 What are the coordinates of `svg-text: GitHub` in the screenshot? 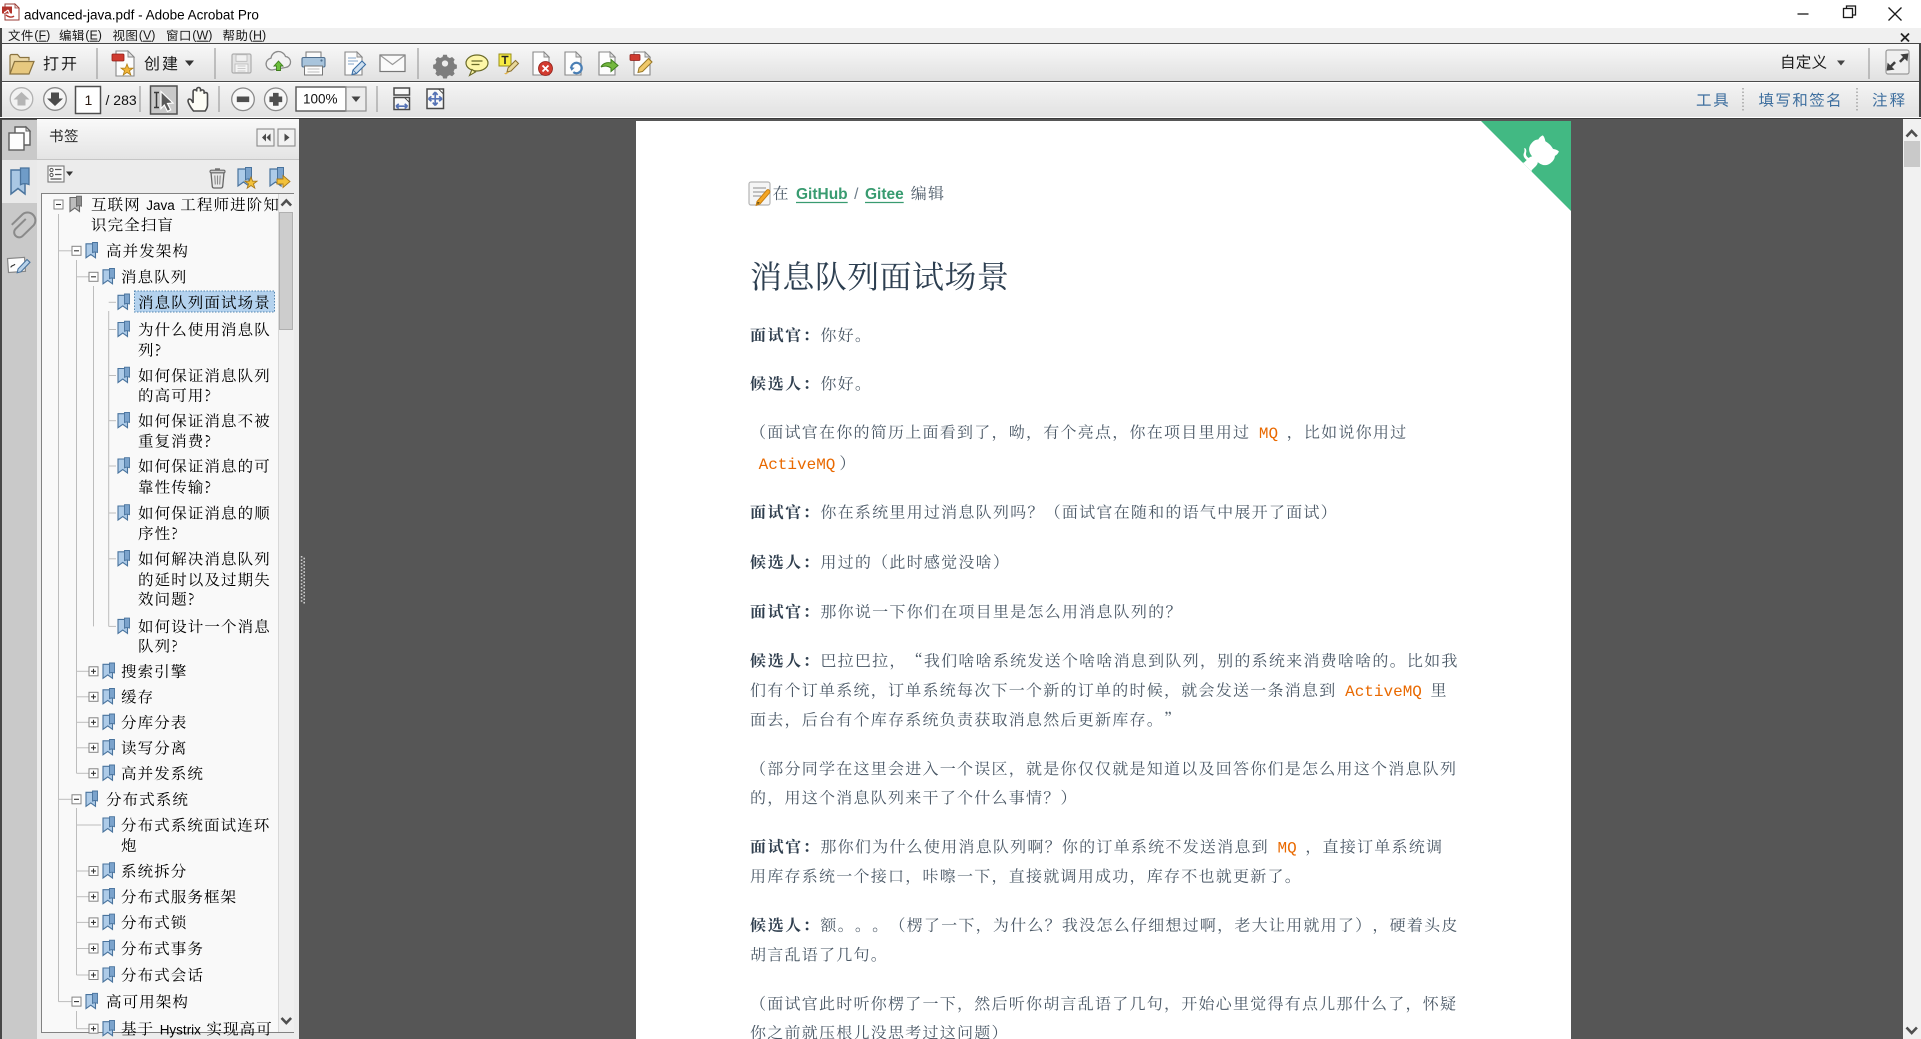 It's located at (822, 194).